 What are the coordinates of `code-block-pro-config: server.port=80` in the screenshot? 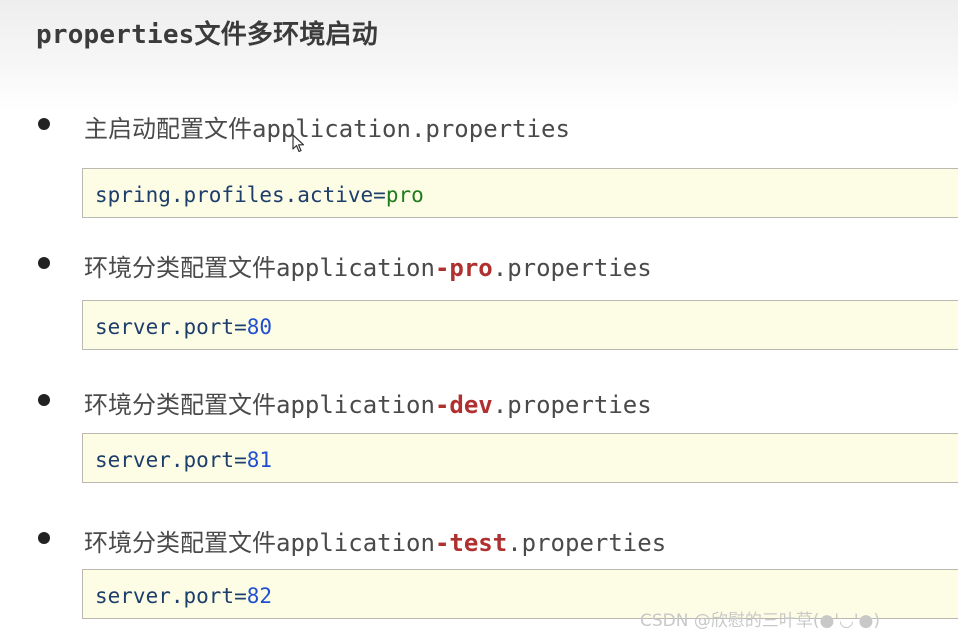 It's located at (520, 325).